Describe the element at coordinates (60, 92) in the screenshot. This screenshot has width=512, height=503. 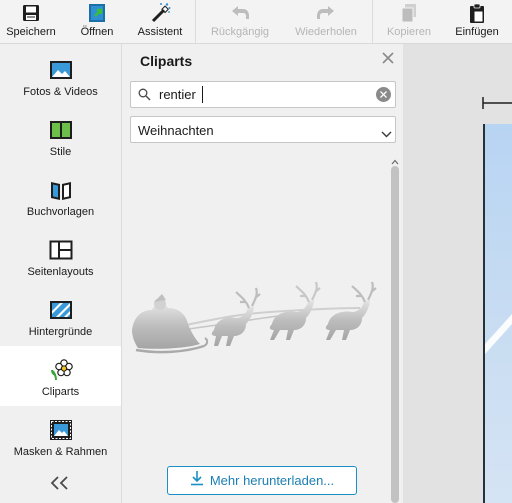
I see `sidebar-item-label: Fotos & Videos` at that location.